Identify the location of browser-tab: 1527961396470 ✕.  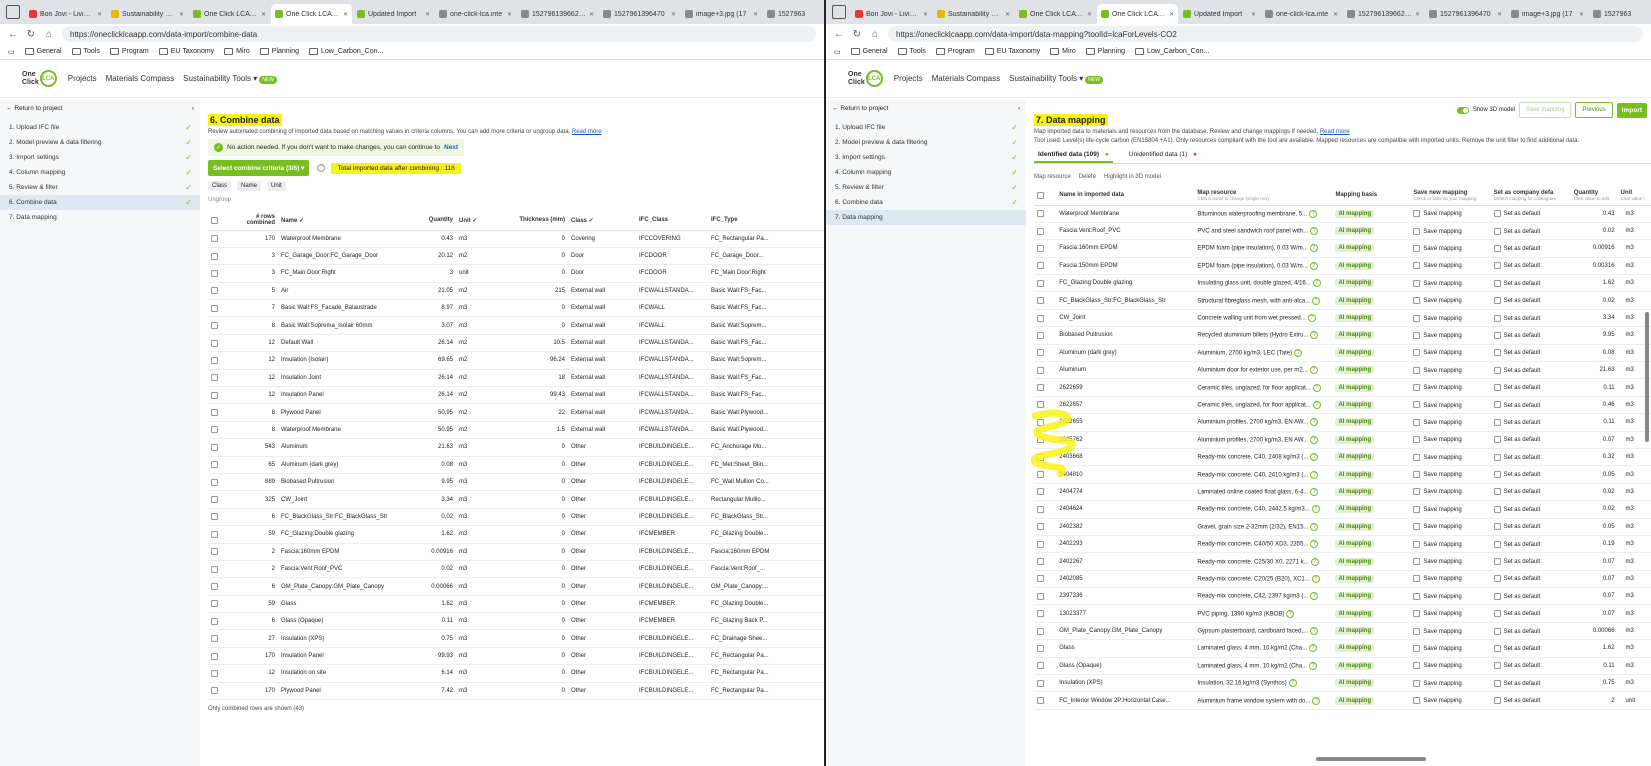
(1465, 14).